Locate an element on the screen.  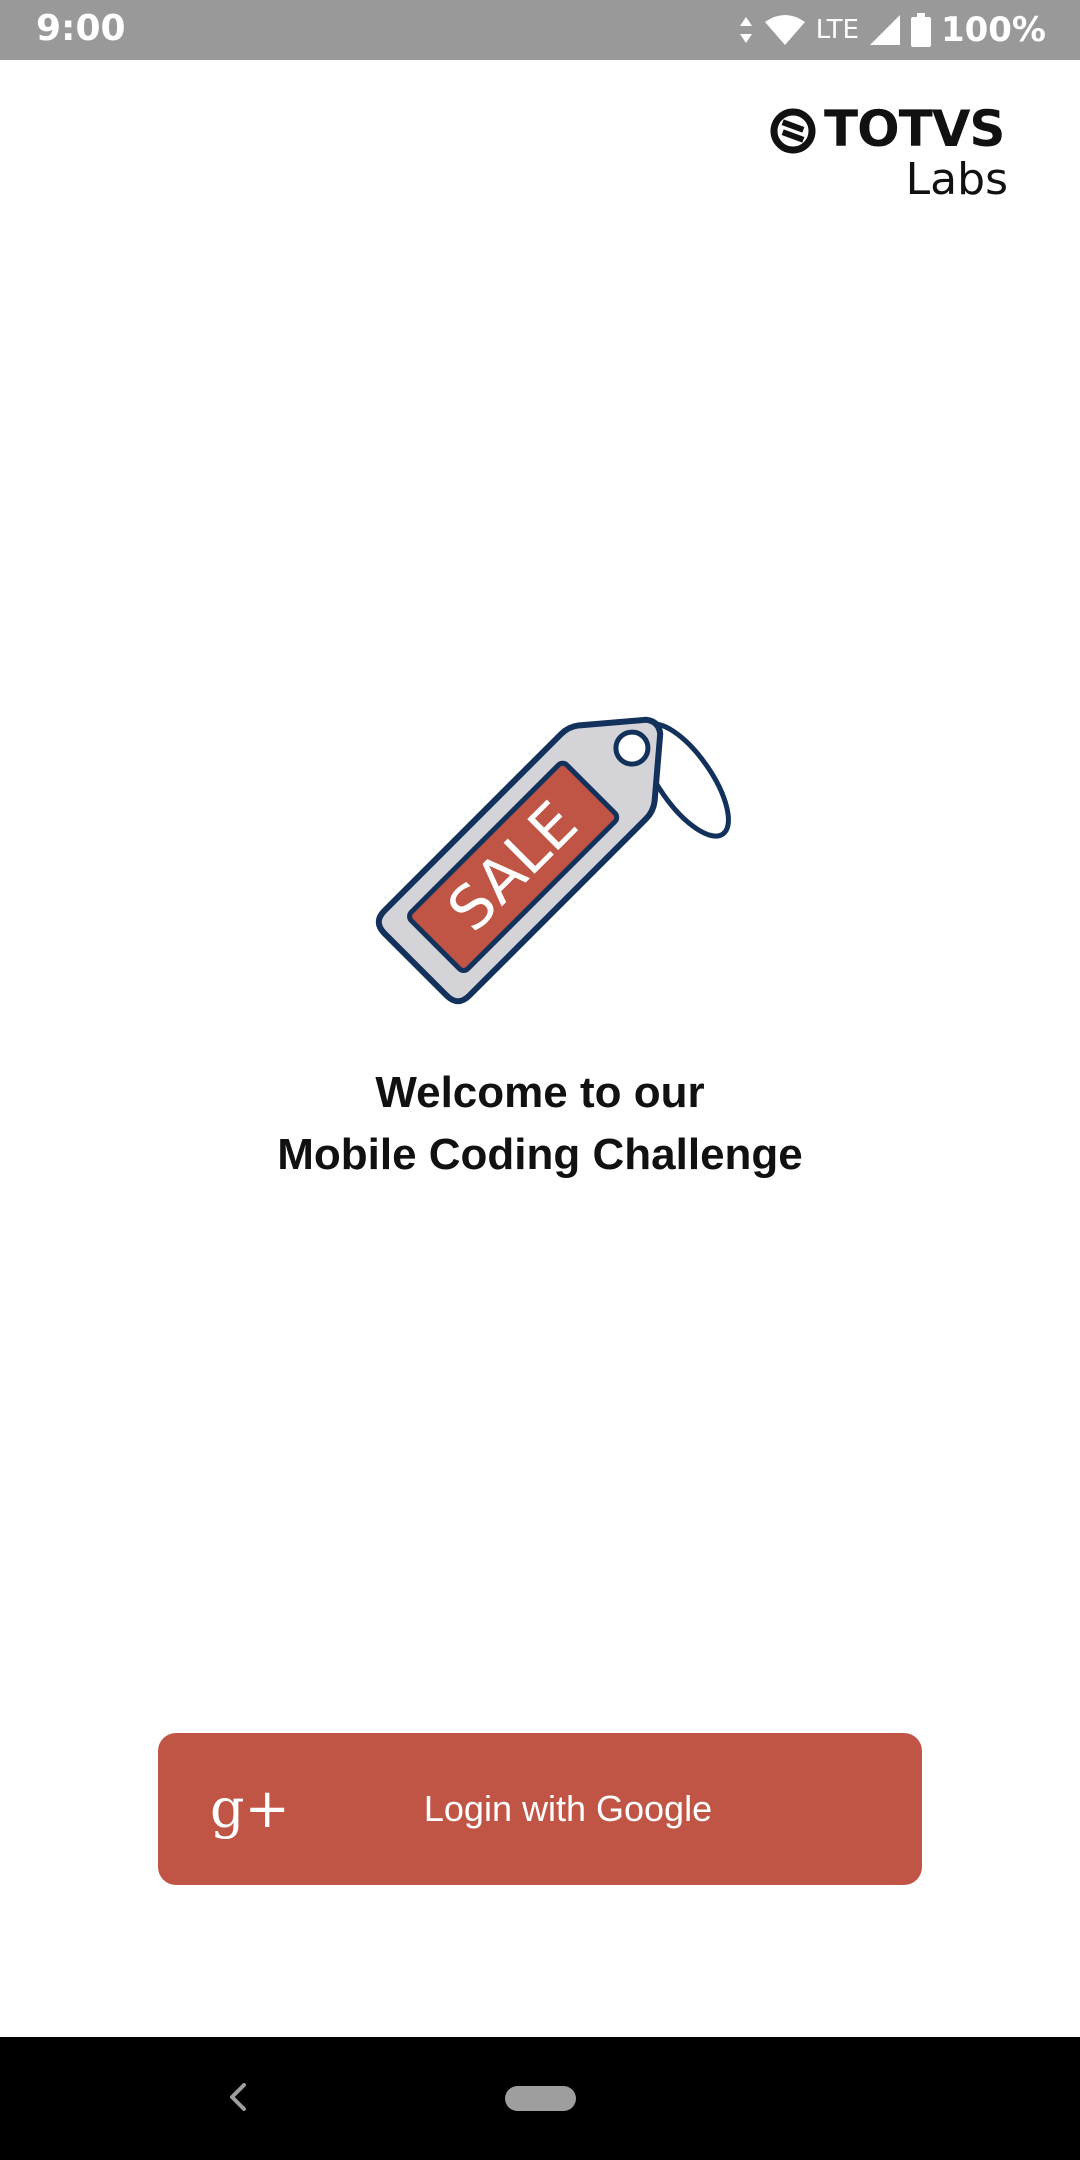
signal-icon is located at coordinates (884, 30).